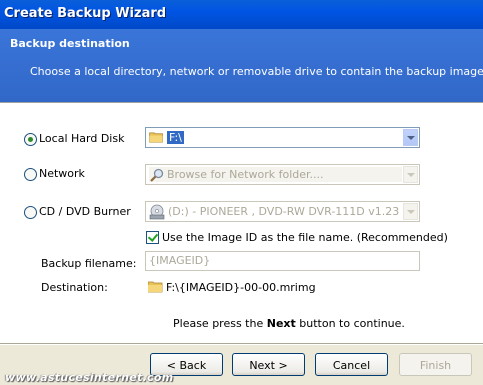 The height and width of the screenshot is (385, 483). I want to click on backup-filename-field, so click(282, 261).